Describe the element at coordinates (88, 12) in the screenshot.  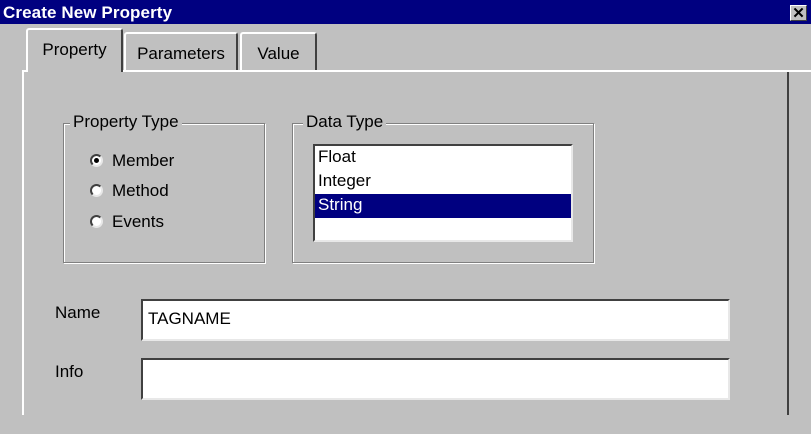
I see `window-title: Create New Property` at that location.